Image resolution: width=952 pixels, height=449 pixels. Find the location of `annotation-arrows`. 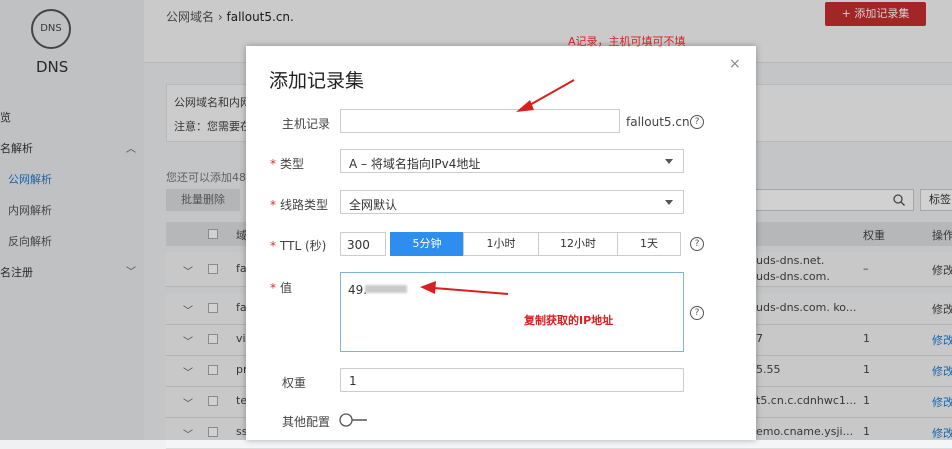

annotation-arrows is located at coordinates (497, 187).